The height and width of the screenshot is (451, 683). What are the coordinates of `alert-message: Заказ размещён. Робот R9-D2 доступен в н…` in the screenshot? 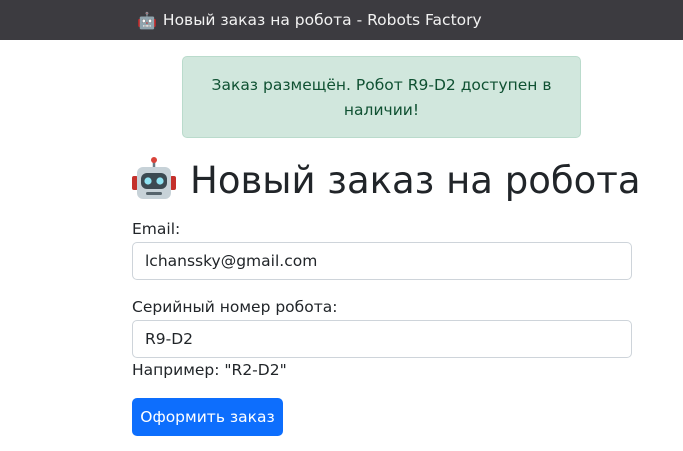 It's located at (381, 97).